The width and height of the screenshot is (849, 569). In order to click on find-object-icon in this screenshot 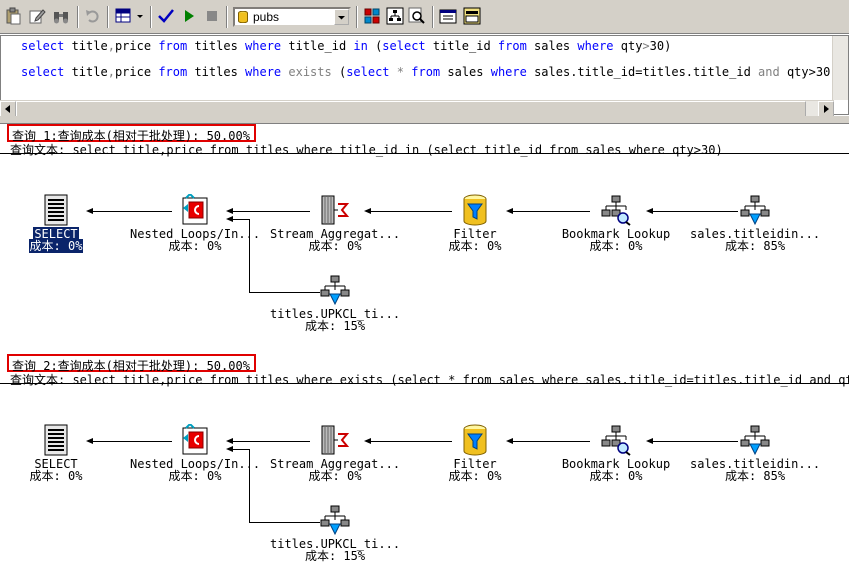, I will do `click(417, 16)`.